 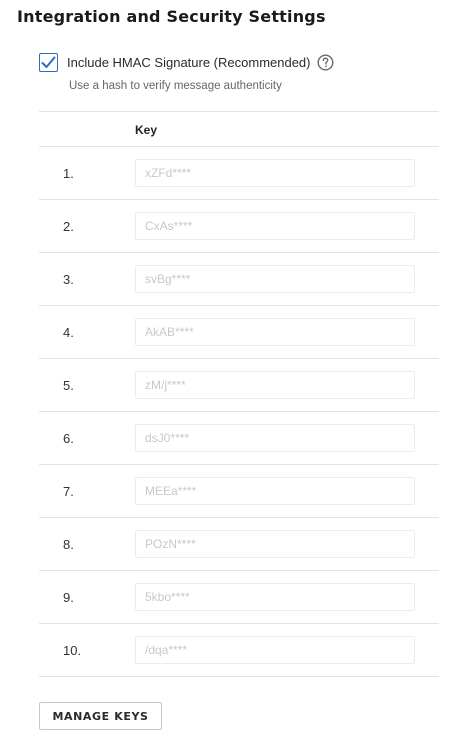 I want to click on table-row: 6., so click(x=239, y=438).